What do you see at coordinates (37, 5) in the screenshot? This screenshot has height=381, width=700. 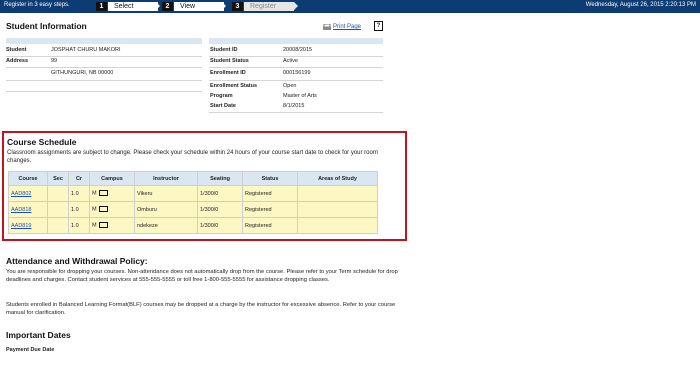 I see `register-steps-text: Register in 3 easy steps.` at bounding box center [37, 5].